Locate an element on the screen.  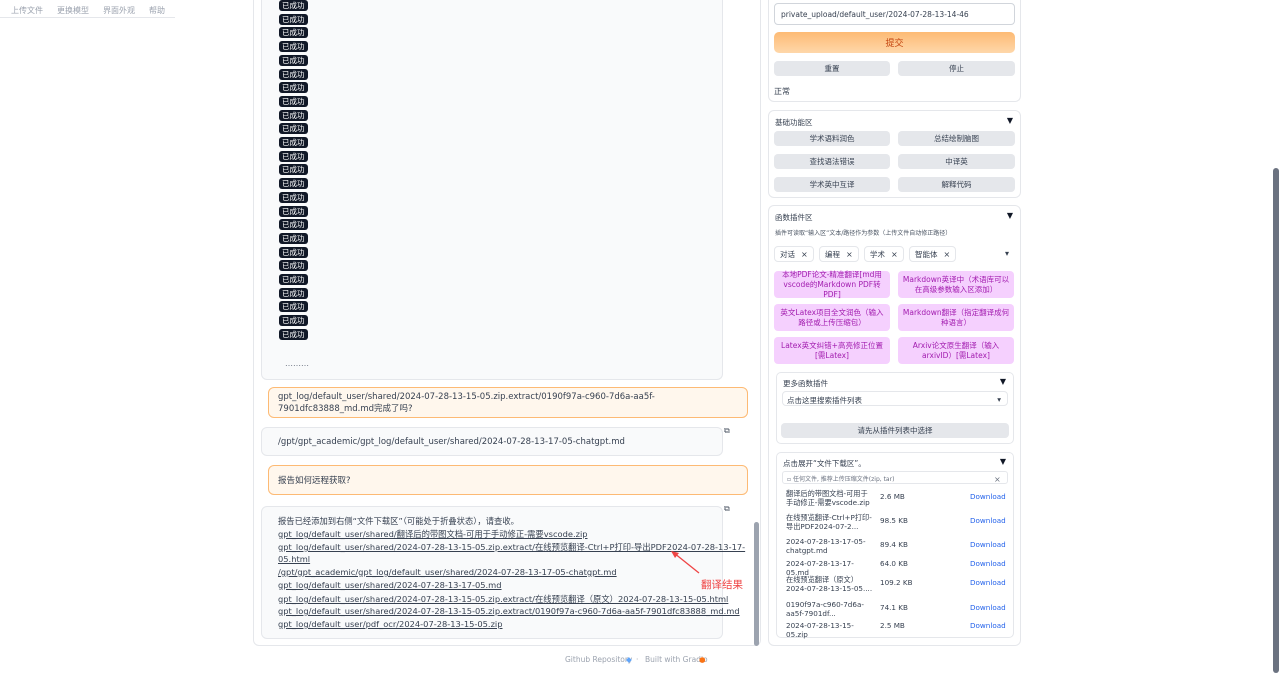
plugin-search-select: 点击这里搜索插件列表 ▾ is located at coordinates (895, 398).